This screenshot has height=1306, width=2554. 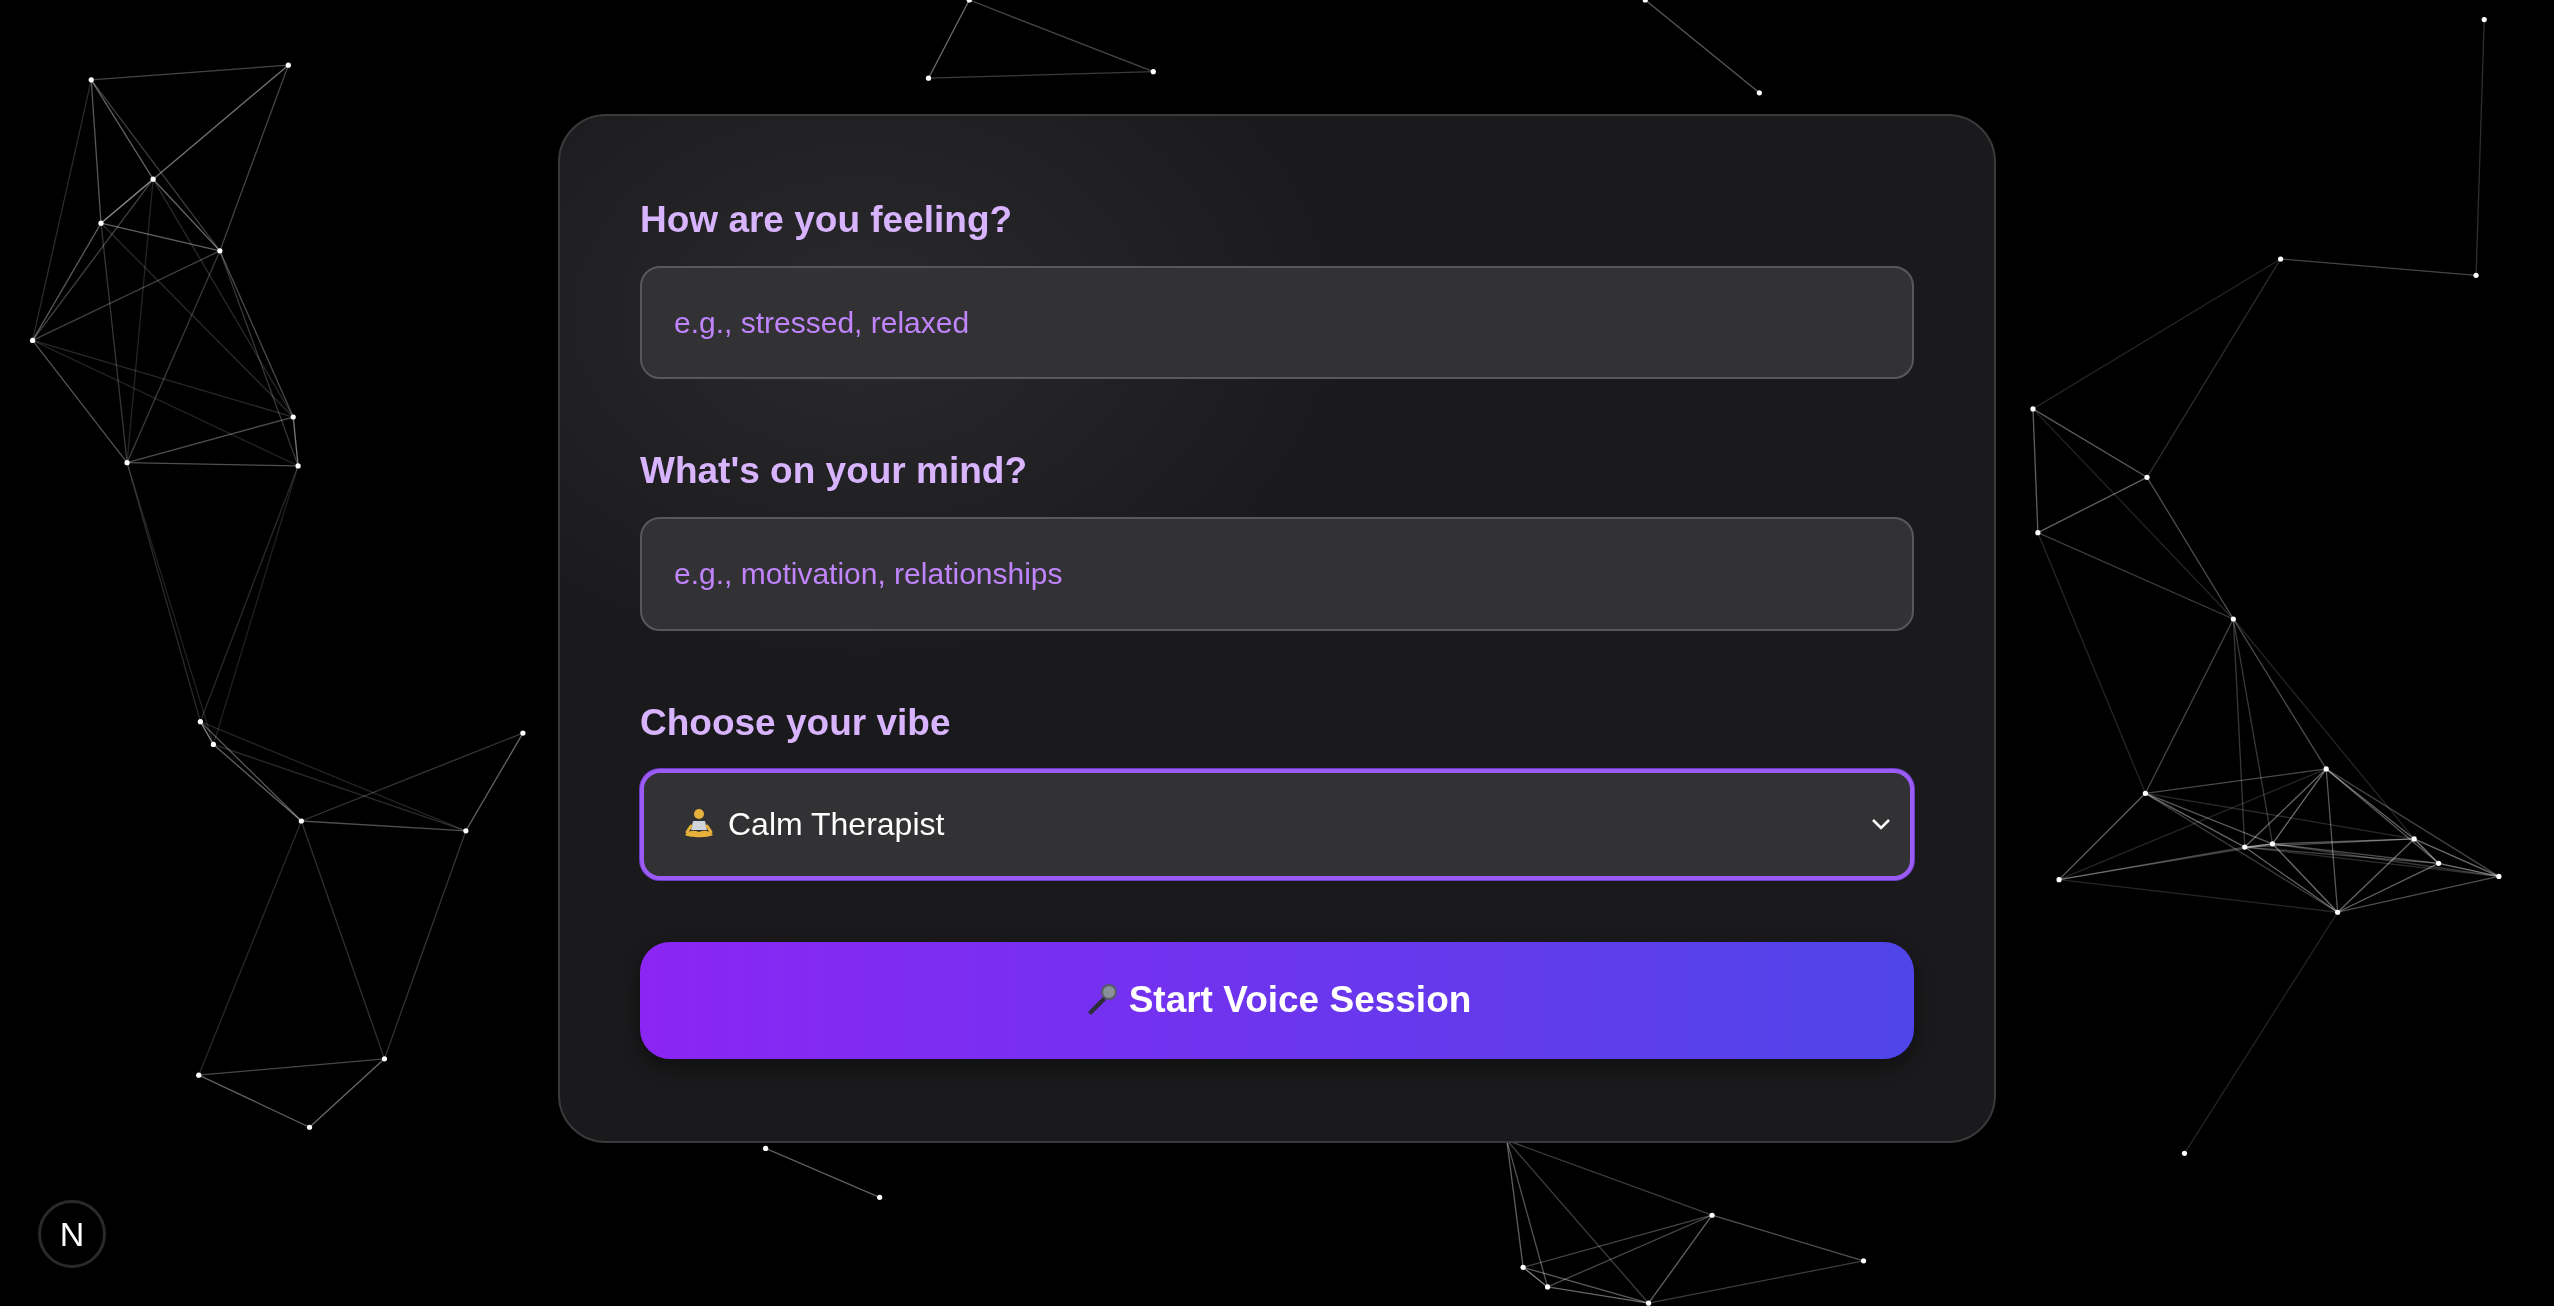 What do you see at coordinates (1277, 824) in the screenshot?
I see `vibe-dropdown: Calm Therapist` at bounding box center [1277, 824].